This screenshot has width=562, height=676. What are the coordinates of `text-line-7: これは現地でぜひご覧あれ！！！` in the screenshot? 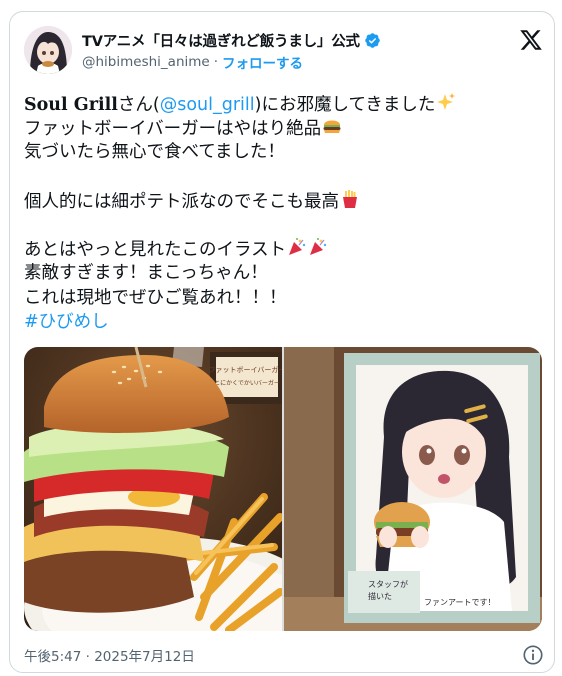 It's located at (284, 298).